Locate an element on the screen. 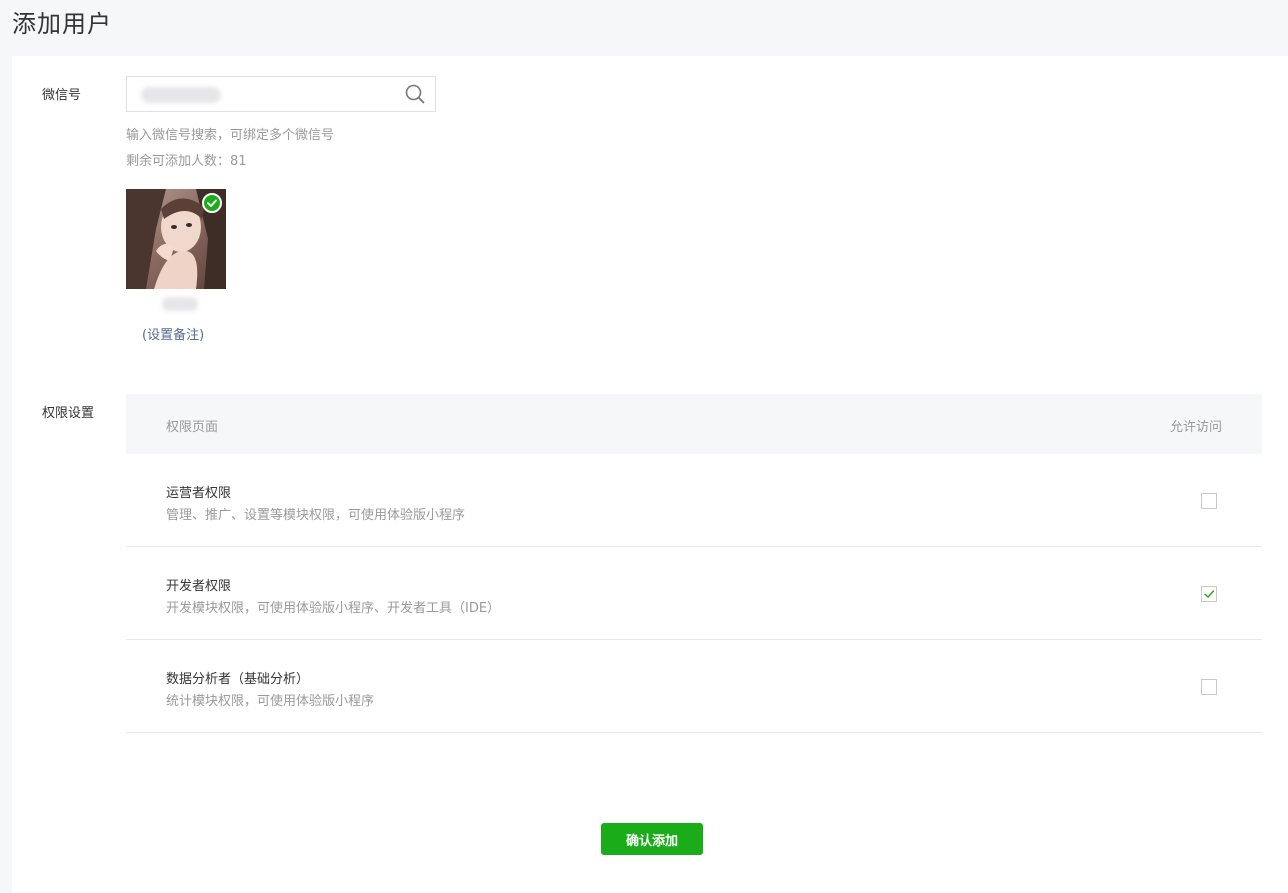 The image size is (1288, 893). column-header-page: 权限页面 is located at coordinates (192, 427).